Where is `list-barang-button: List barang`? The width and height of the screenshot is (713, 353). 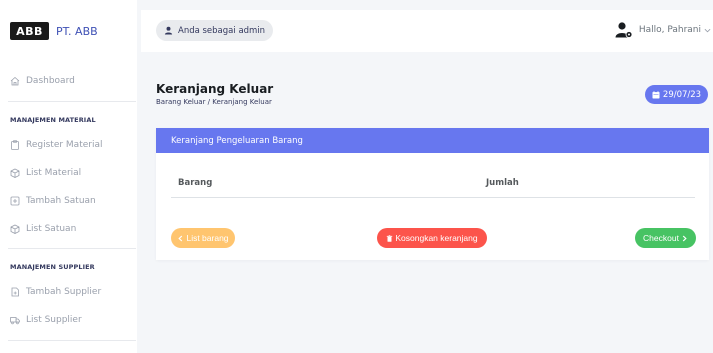
list-barang-button: List barang is located at coordinates (203, 238).